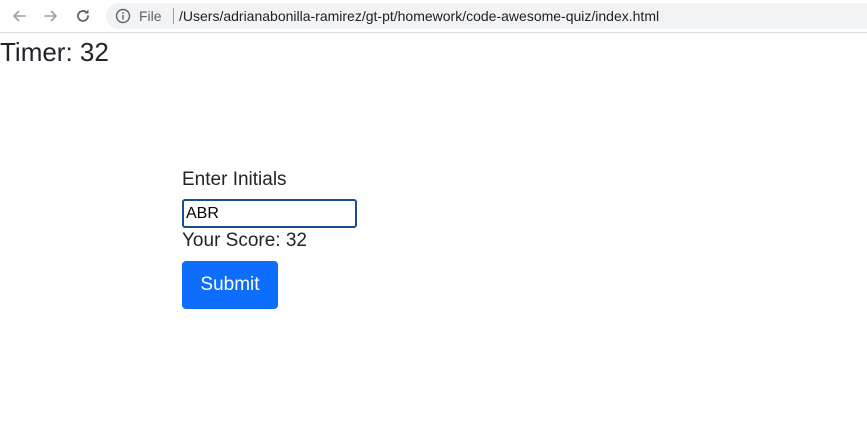 The height and width of the screenshot is (444, 867). I want to click on reload-button, so click(83, 16).